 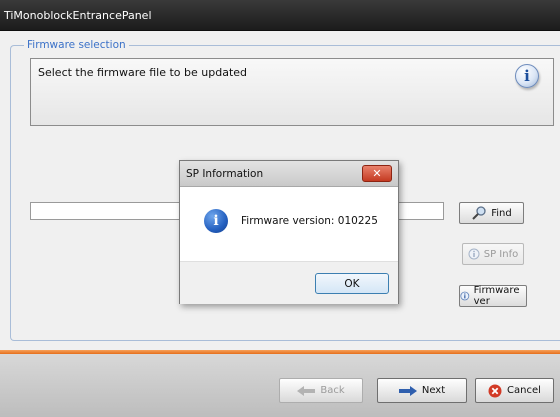 I want to click on cancel-button: Cancel, so click(x=514, y=390).